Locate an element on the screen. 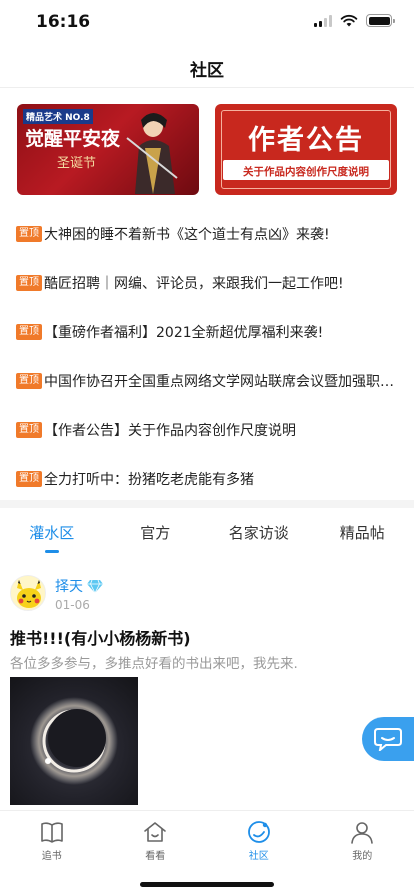  page-title: 社区 is located at coordinates (207, 71).